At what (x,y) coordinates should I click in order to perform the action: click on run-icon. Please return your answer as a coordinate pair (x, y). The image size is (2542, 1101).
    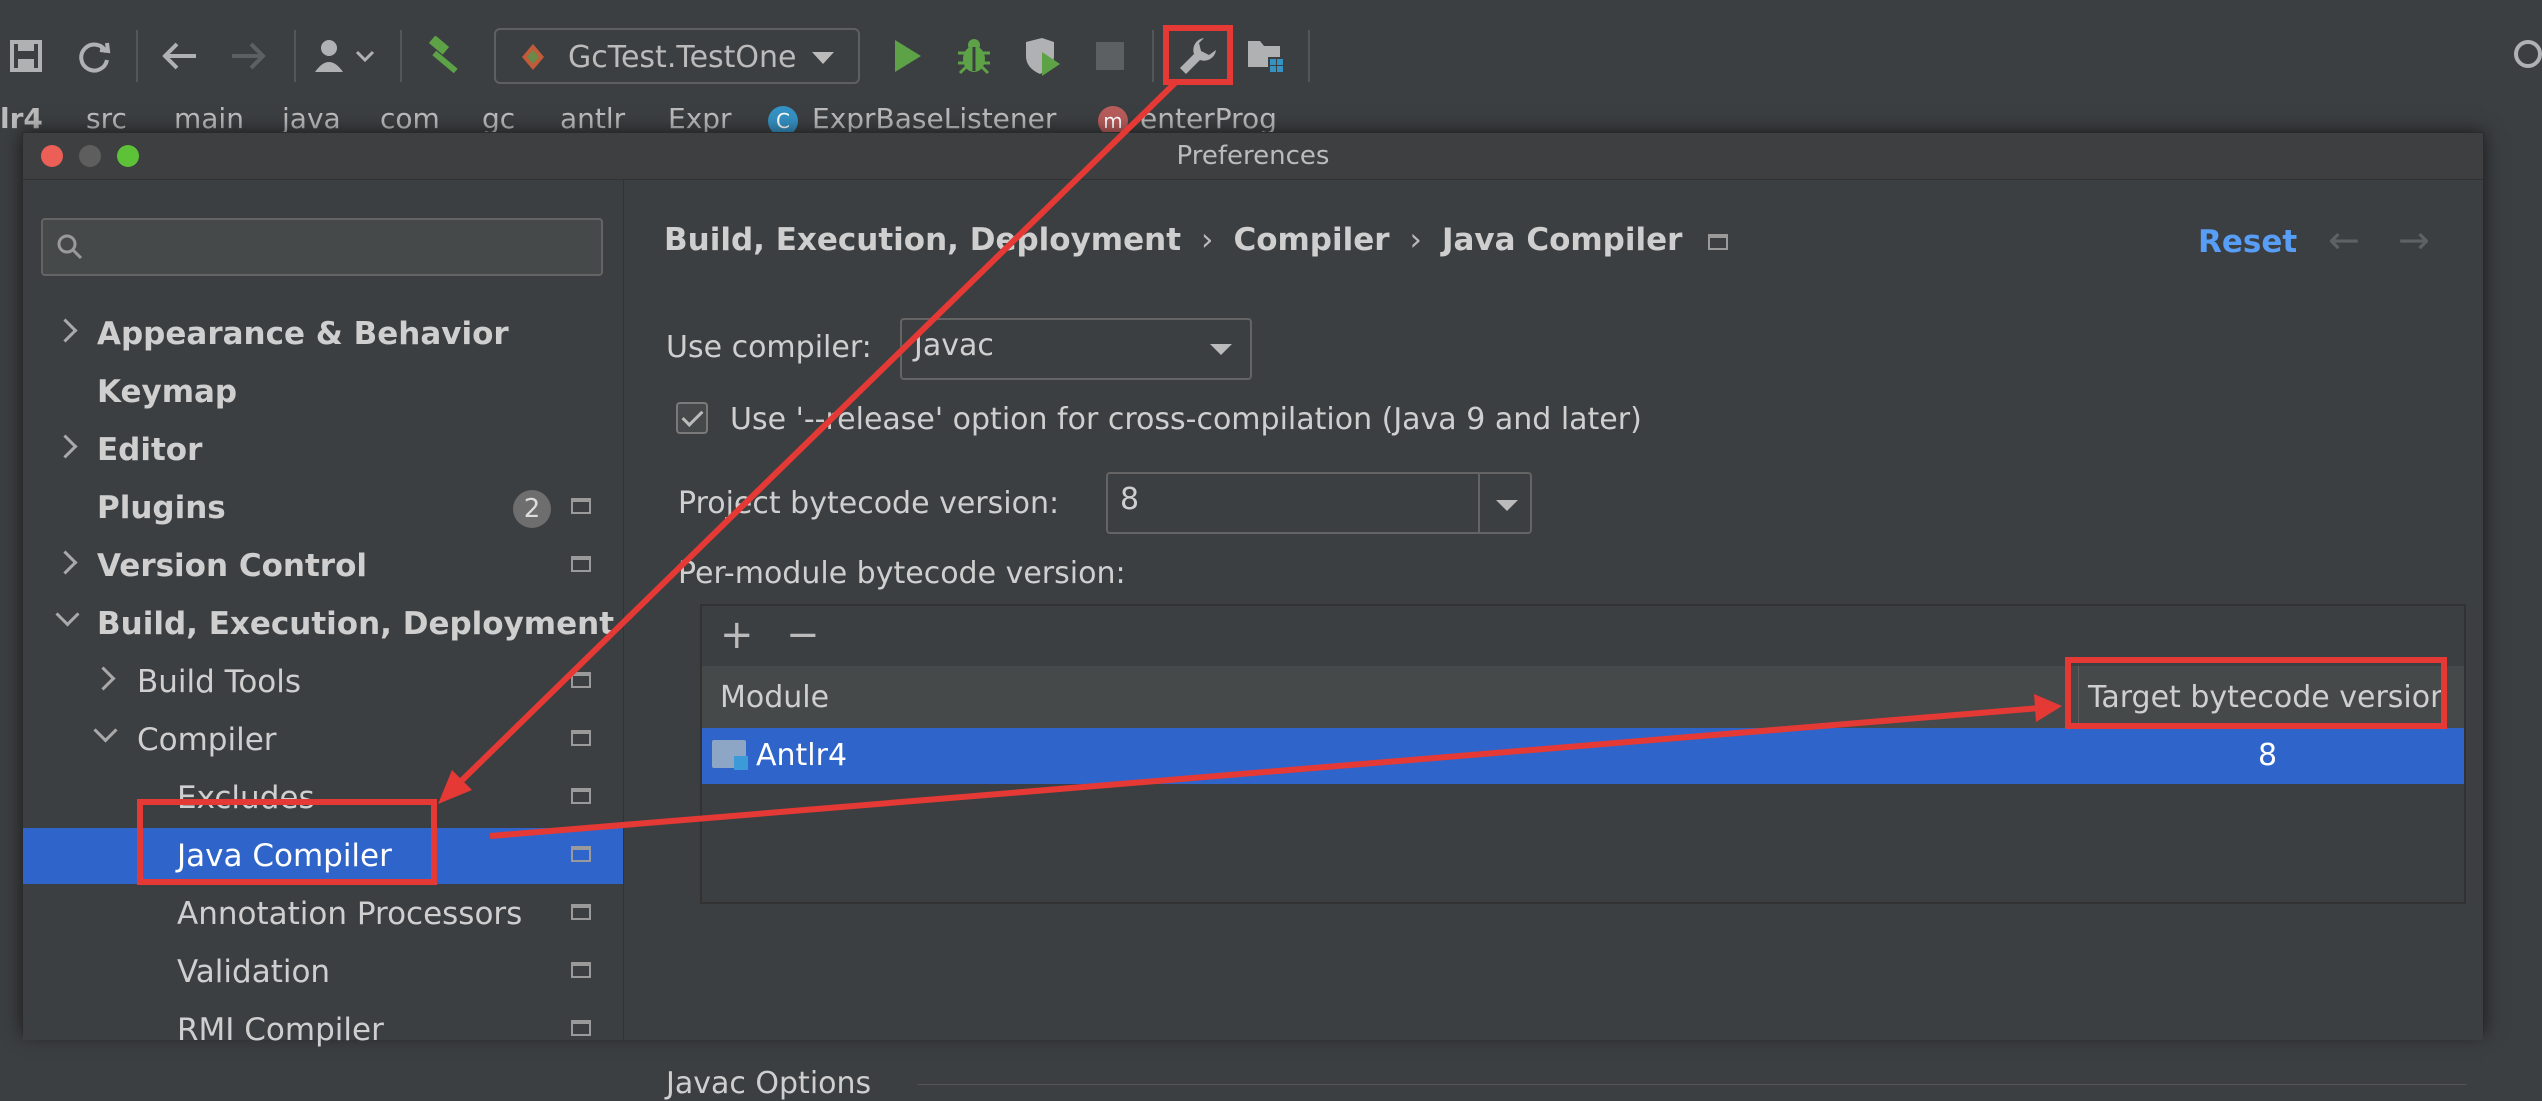
    Looking at the image, I should click on (908, 56).